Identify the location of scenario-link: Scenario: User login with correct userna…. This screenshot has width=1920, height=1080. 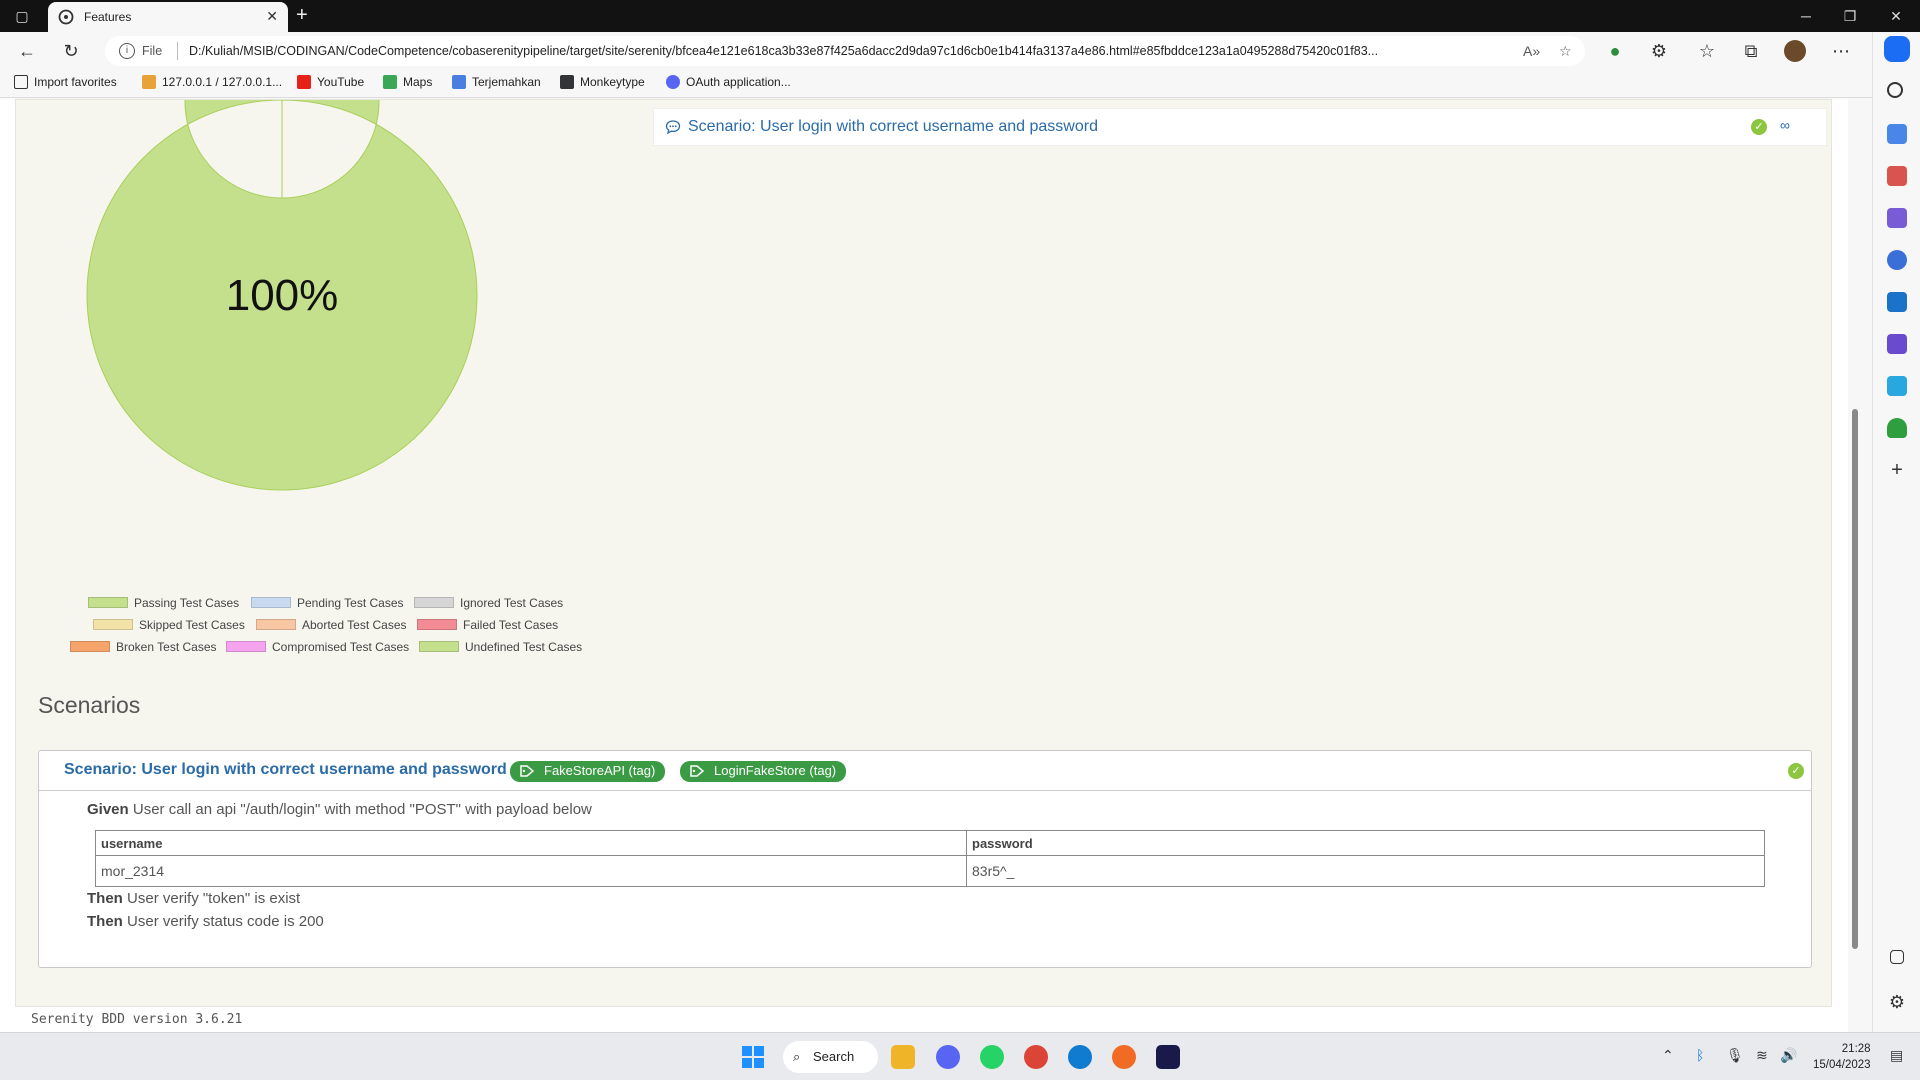
(893, 127).